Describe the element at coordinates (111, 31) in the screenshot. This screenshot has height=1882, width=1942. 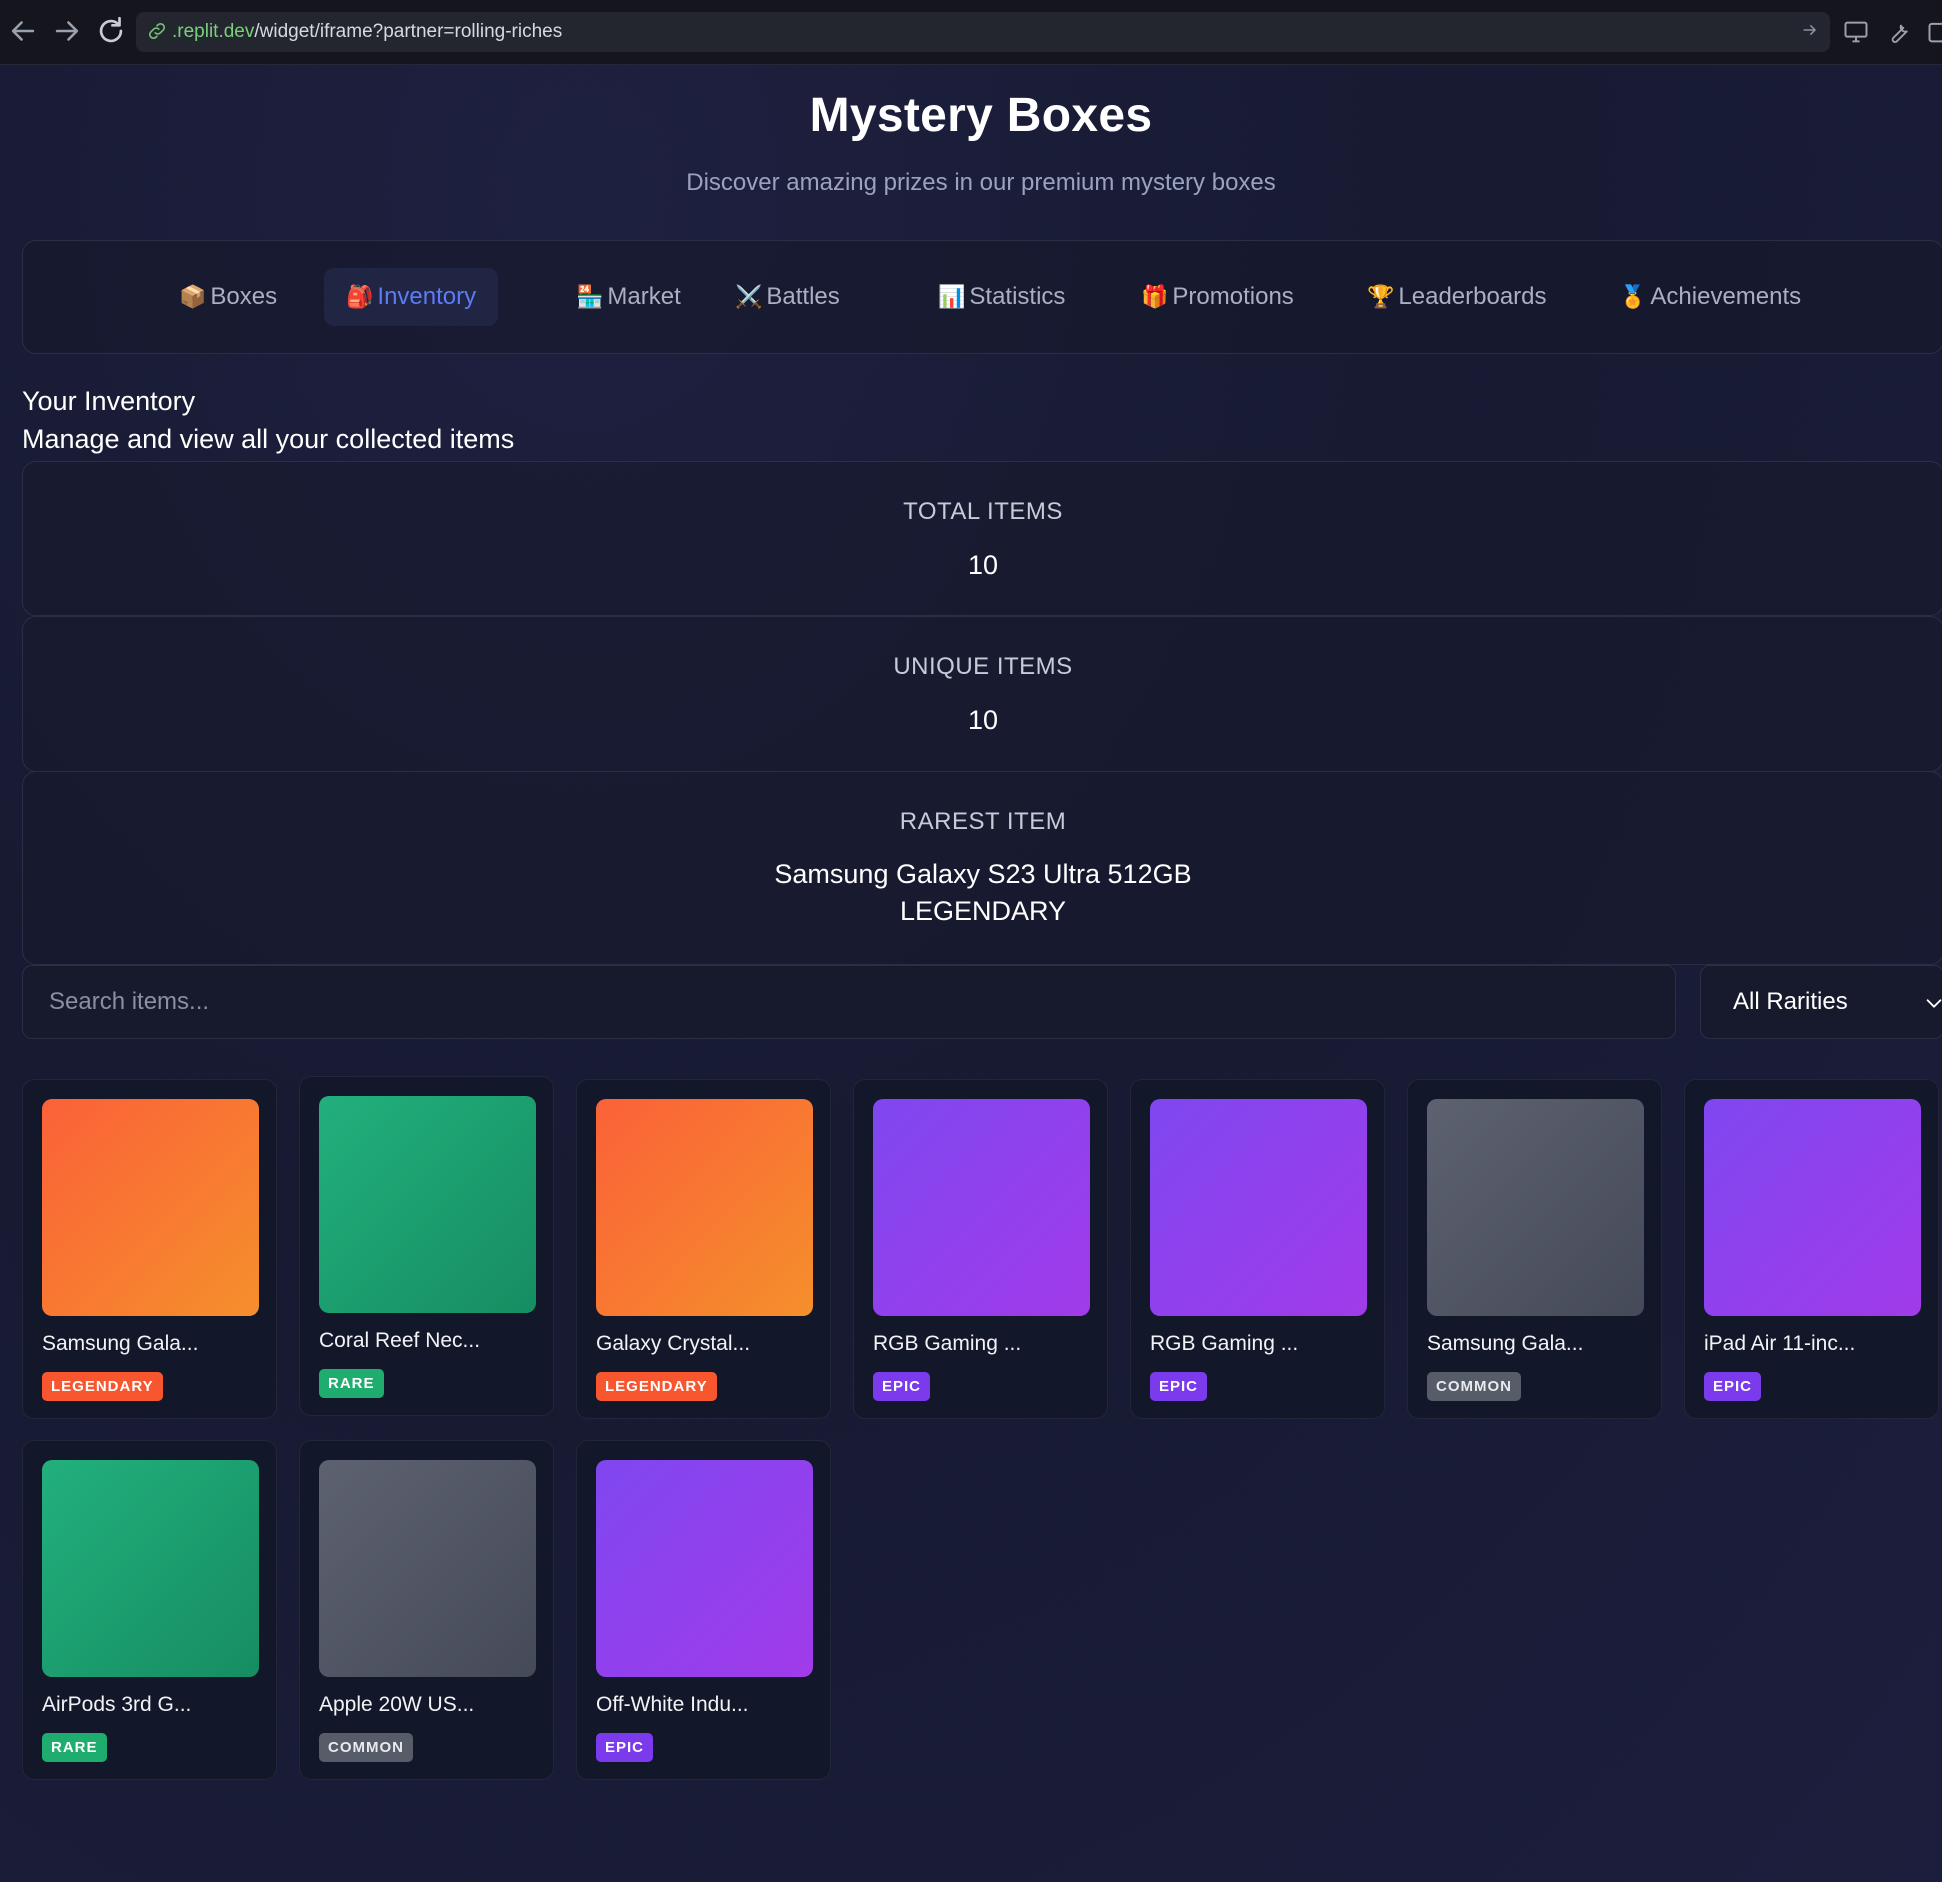
I see `reload-icon` at that location.